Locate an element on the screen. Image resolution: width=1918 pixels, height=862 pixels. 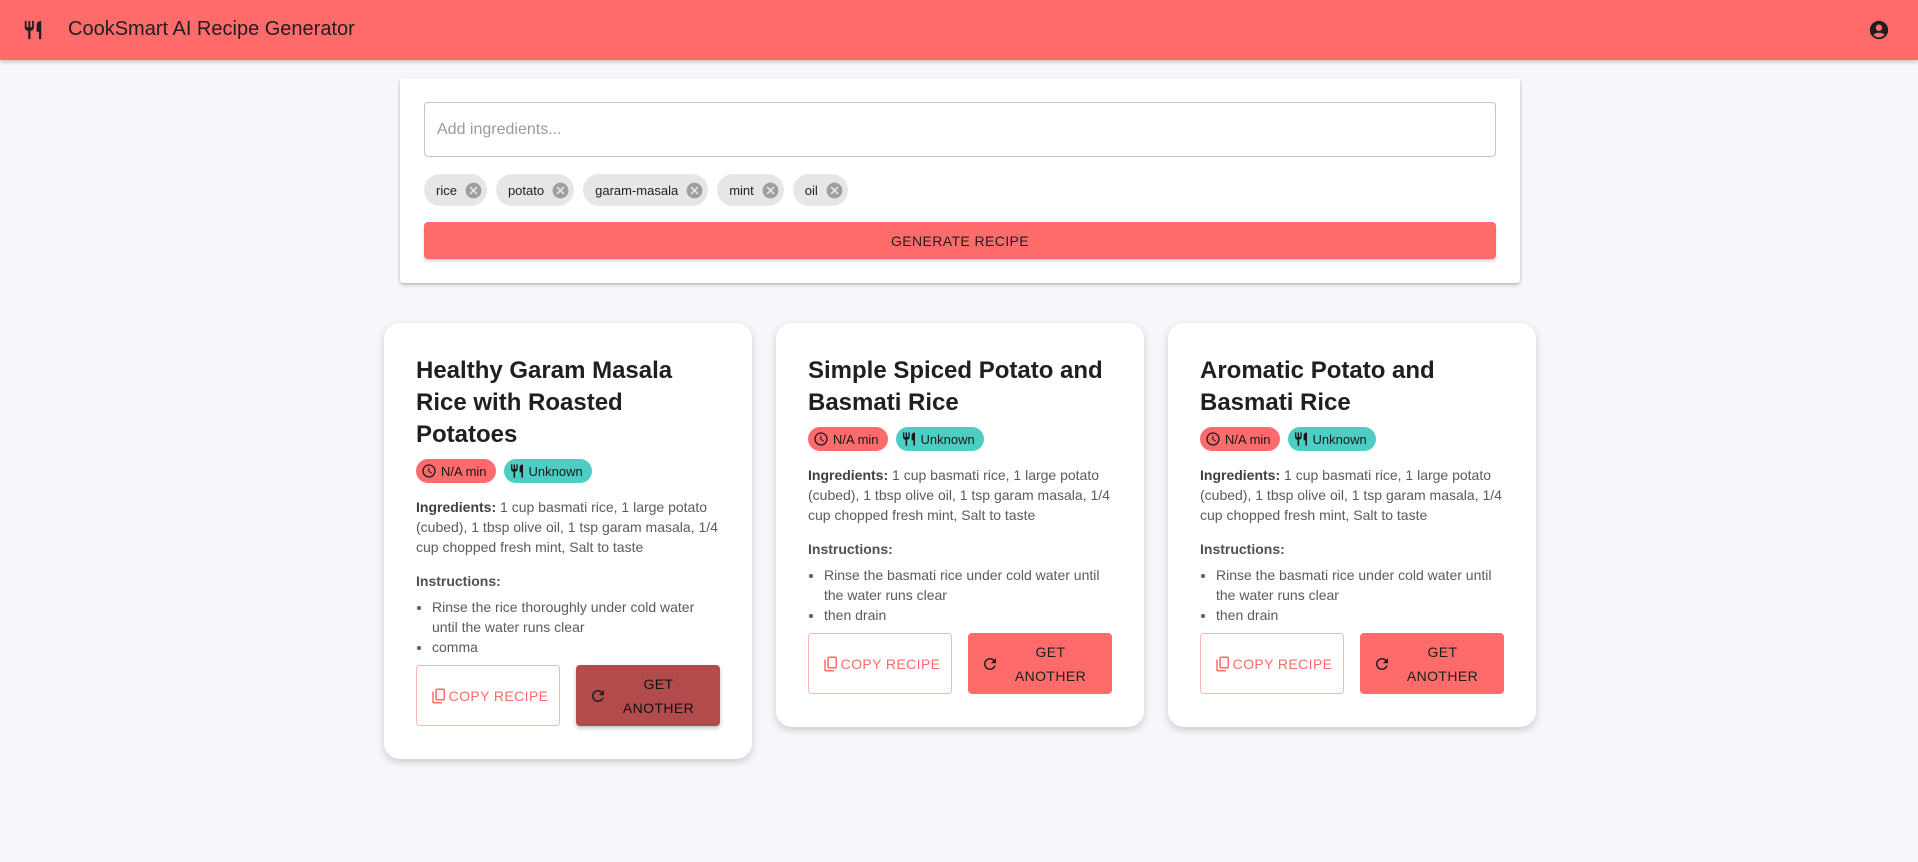
chip-label: garam-masala is located at coordinates (637, 190).